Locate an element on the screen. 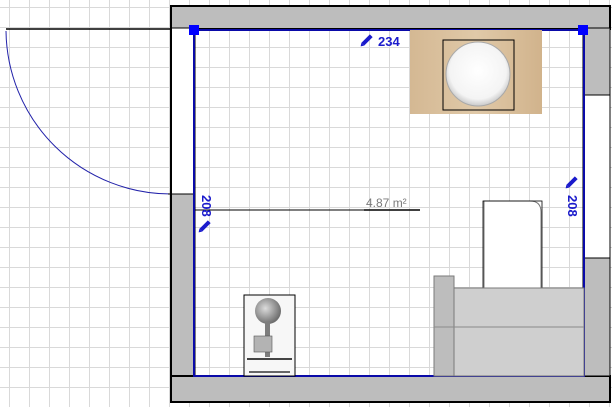 This screenshot has height=407, width=612. wall-left-upper is located at coordinates (183, 111).